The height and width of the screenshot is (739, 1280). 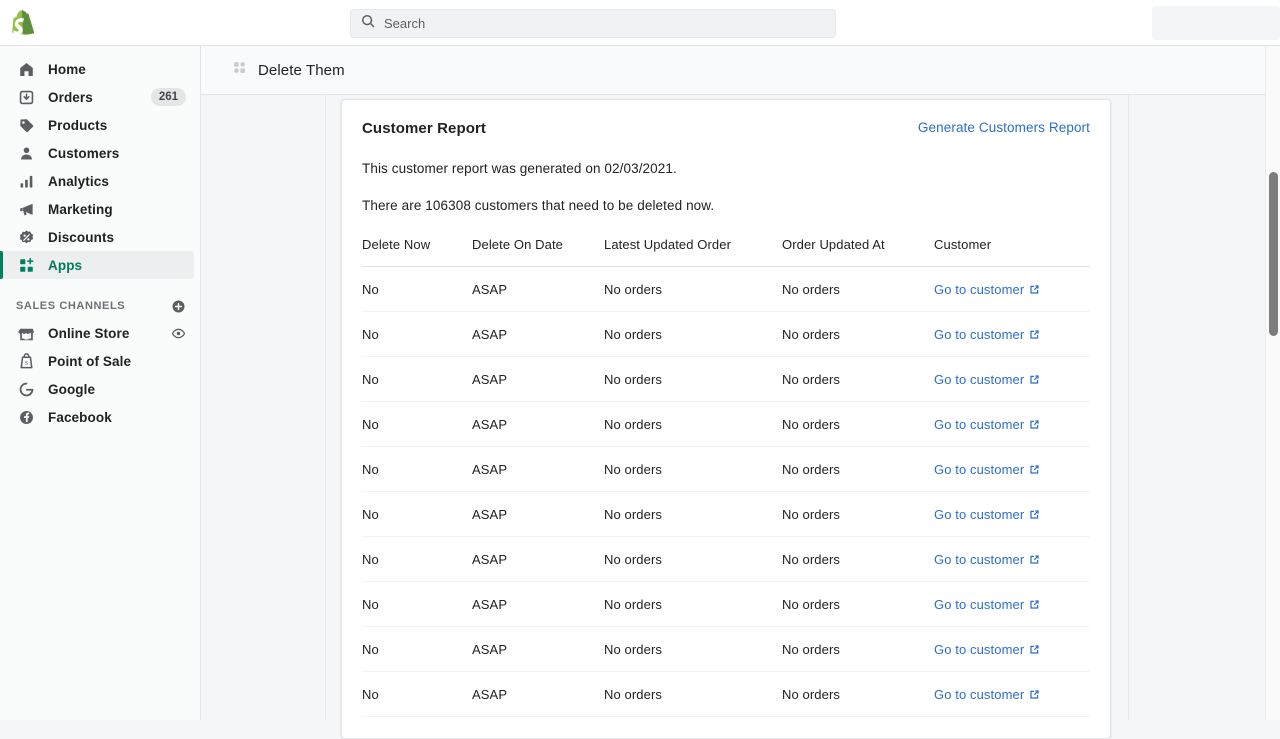 I want to click on home-icon, so click(x=26, y=69).